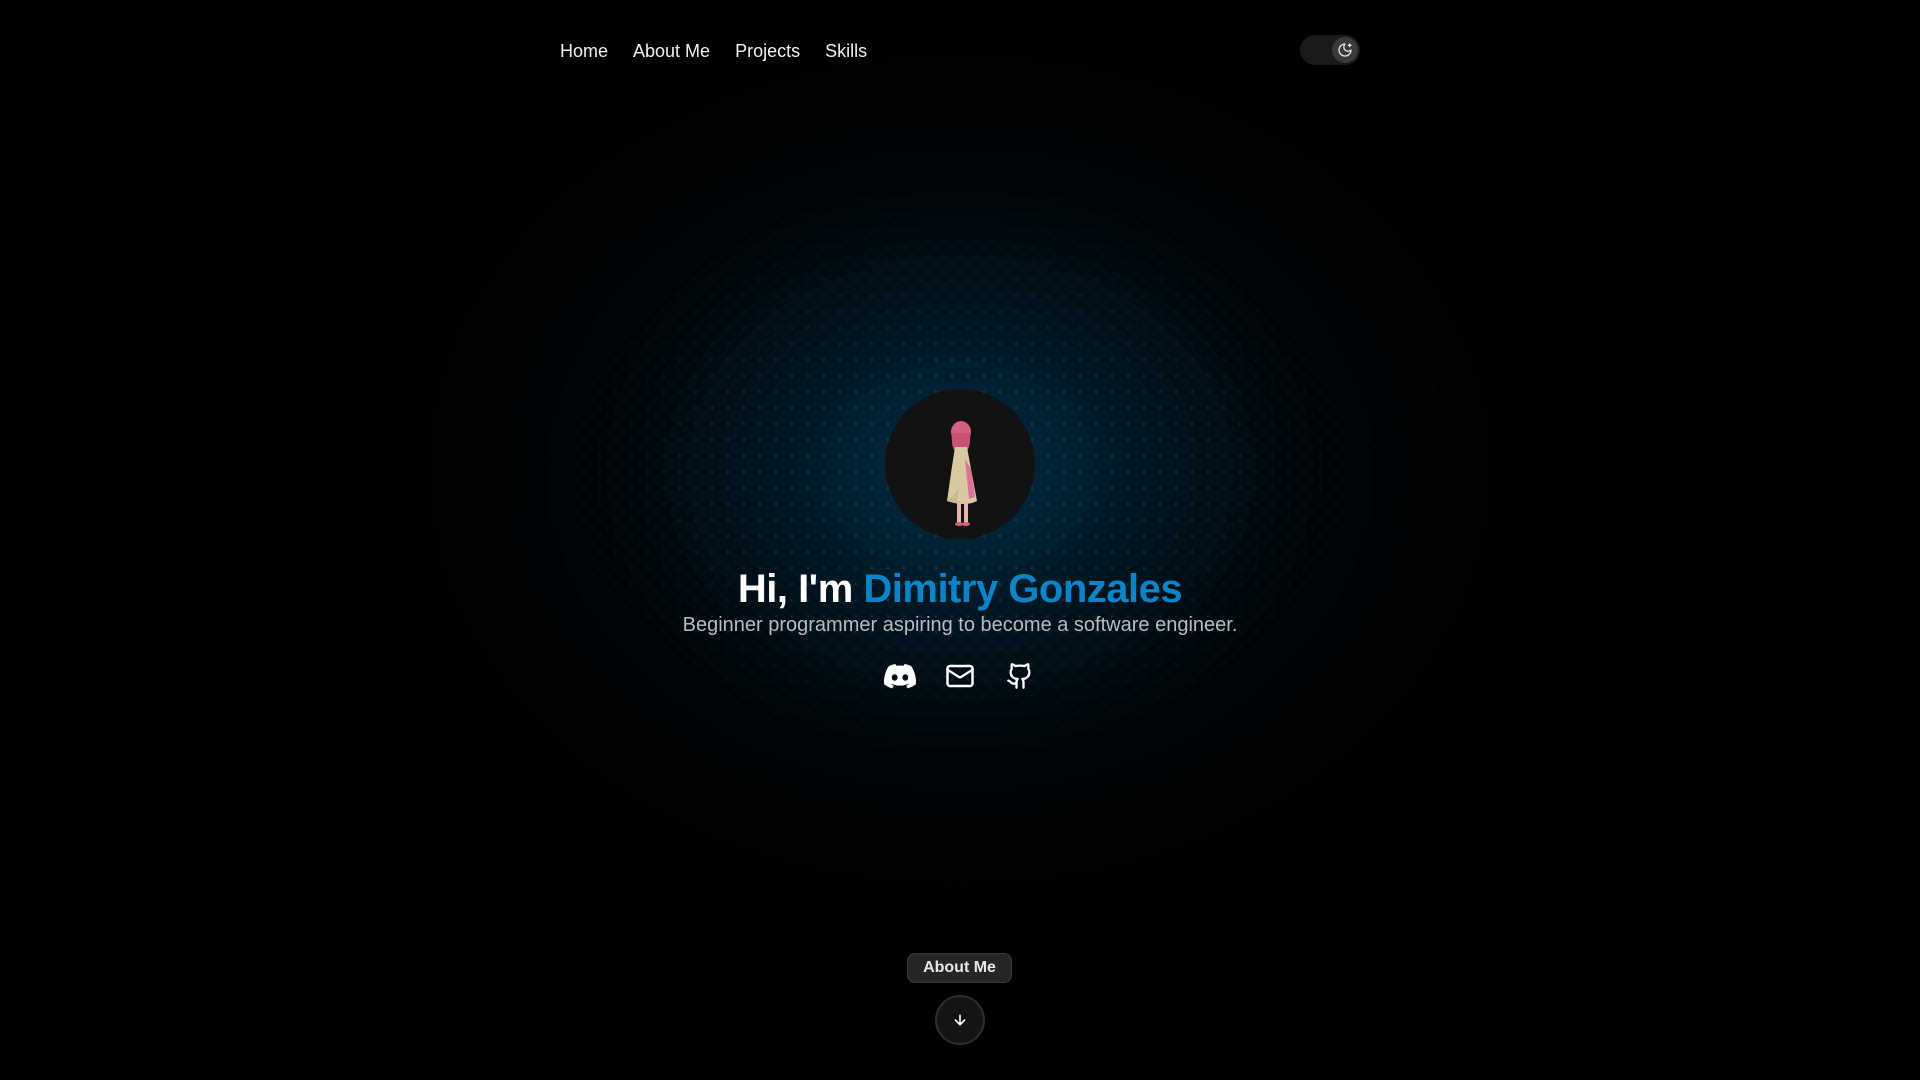 This screenshot has width=1920, height=1080. I want to click on main-nav: Home About Me Projects Skills, so click(713, 51).